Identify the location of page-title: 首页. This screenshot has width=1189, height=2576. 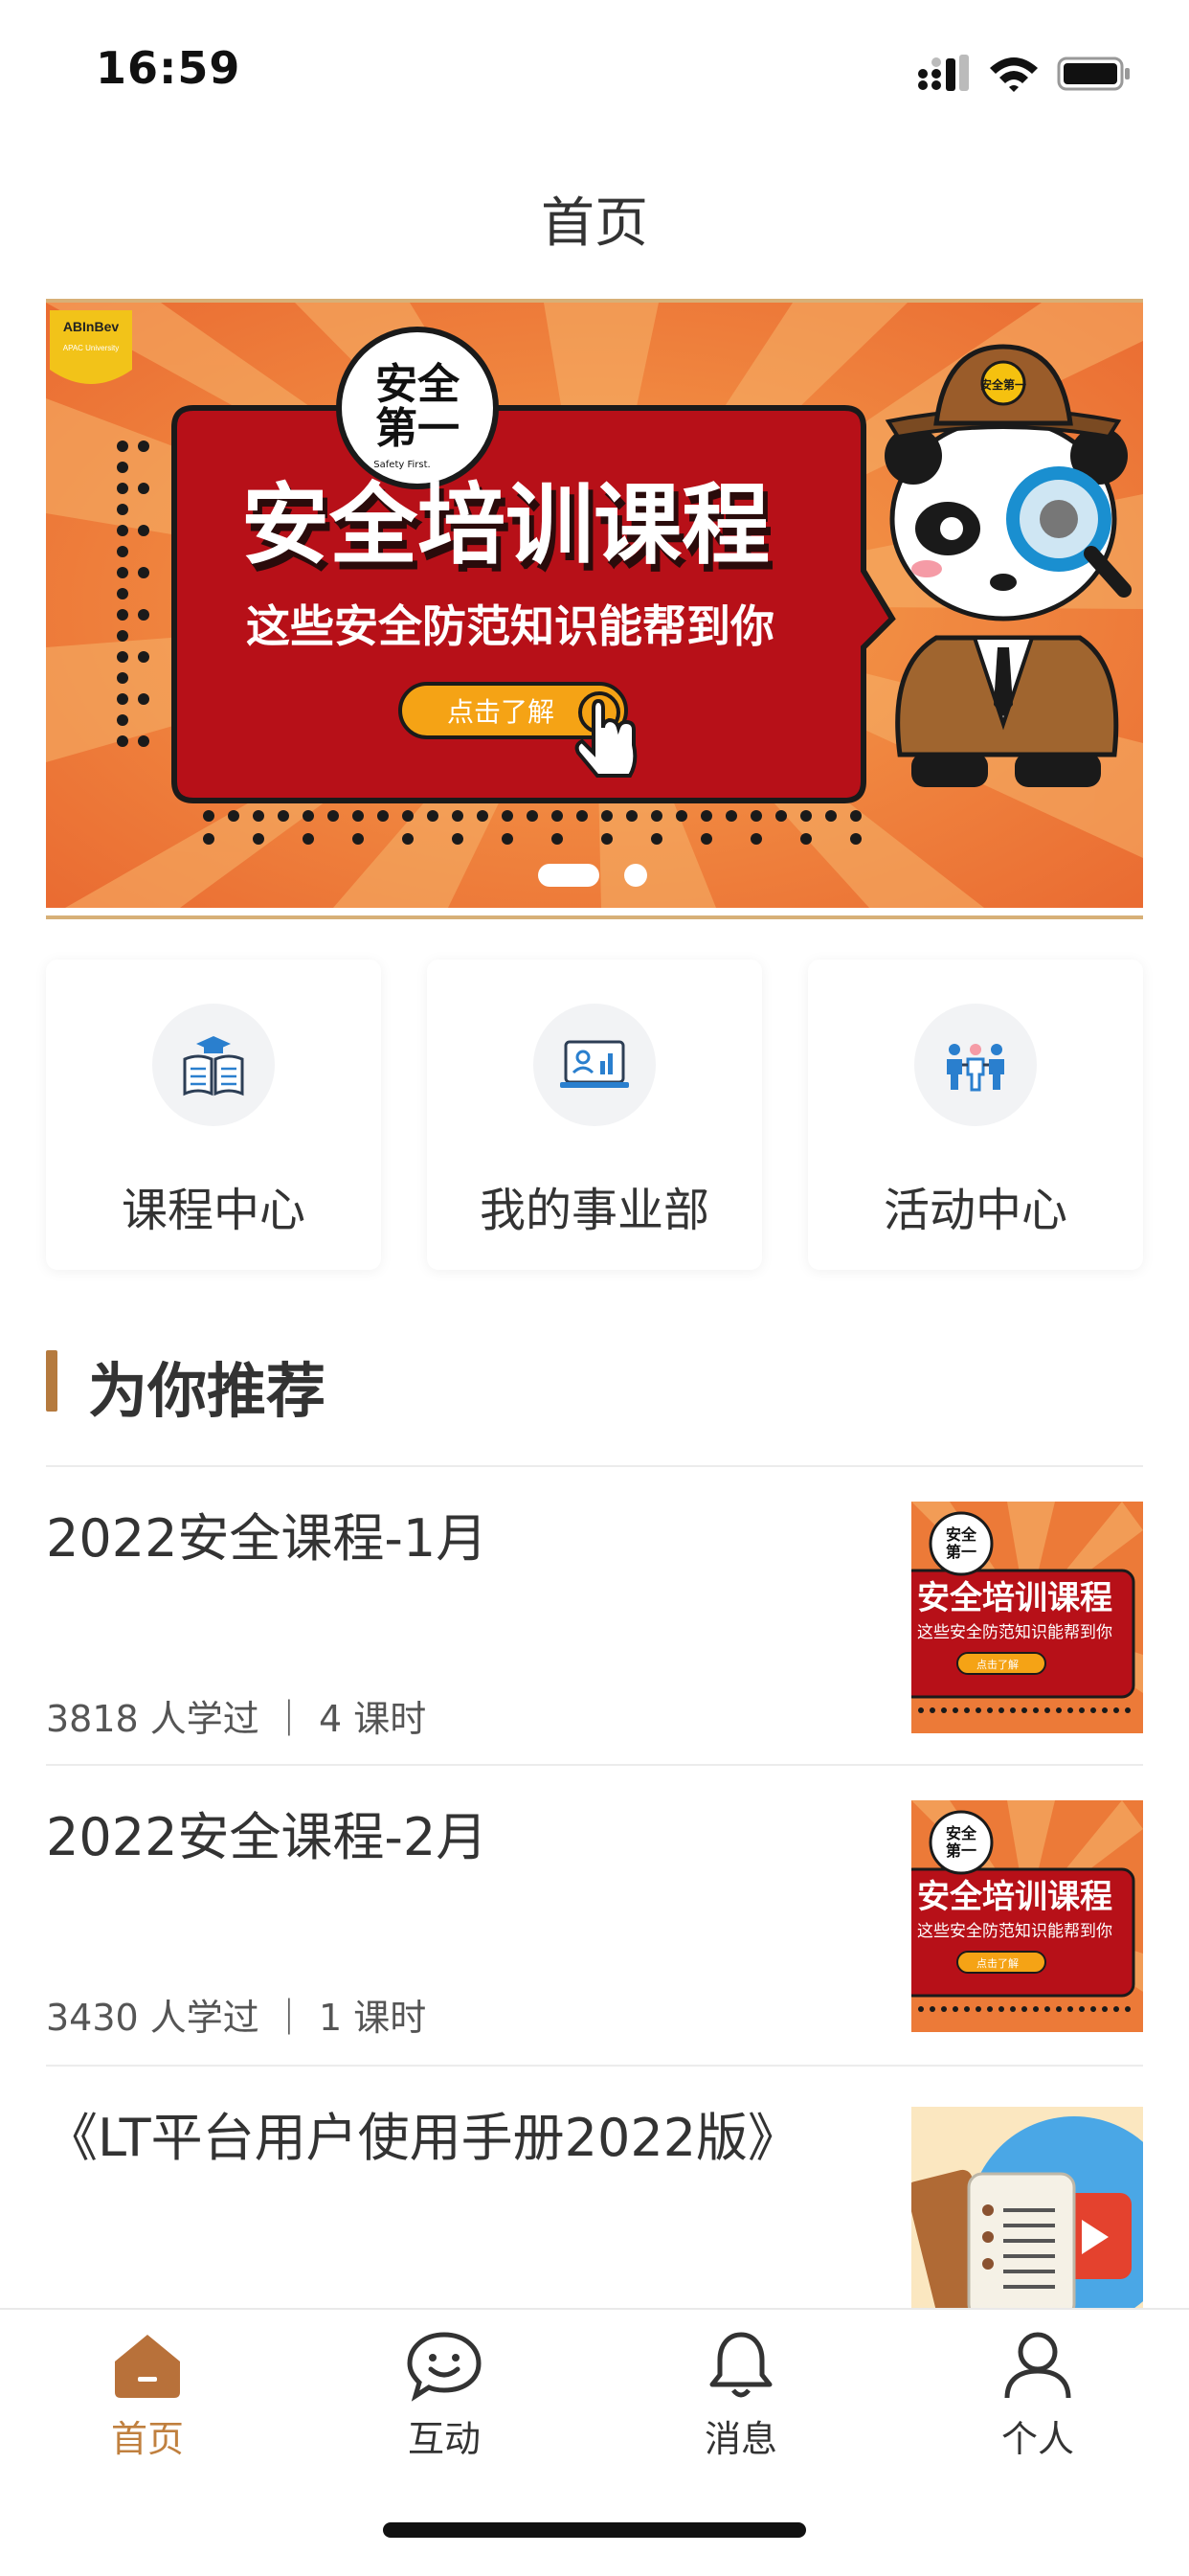
(594, 223).